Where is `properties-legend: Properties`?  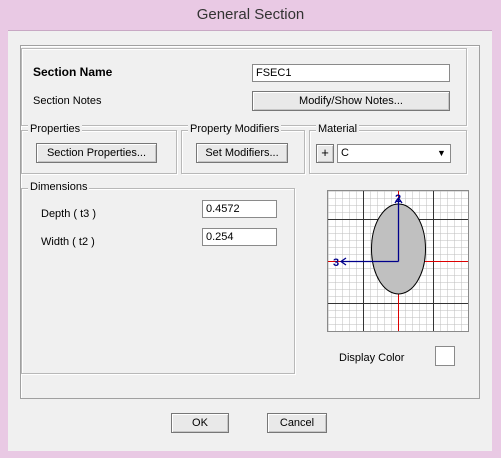
properties-legend: Properties is located at coordinates (55, 129).